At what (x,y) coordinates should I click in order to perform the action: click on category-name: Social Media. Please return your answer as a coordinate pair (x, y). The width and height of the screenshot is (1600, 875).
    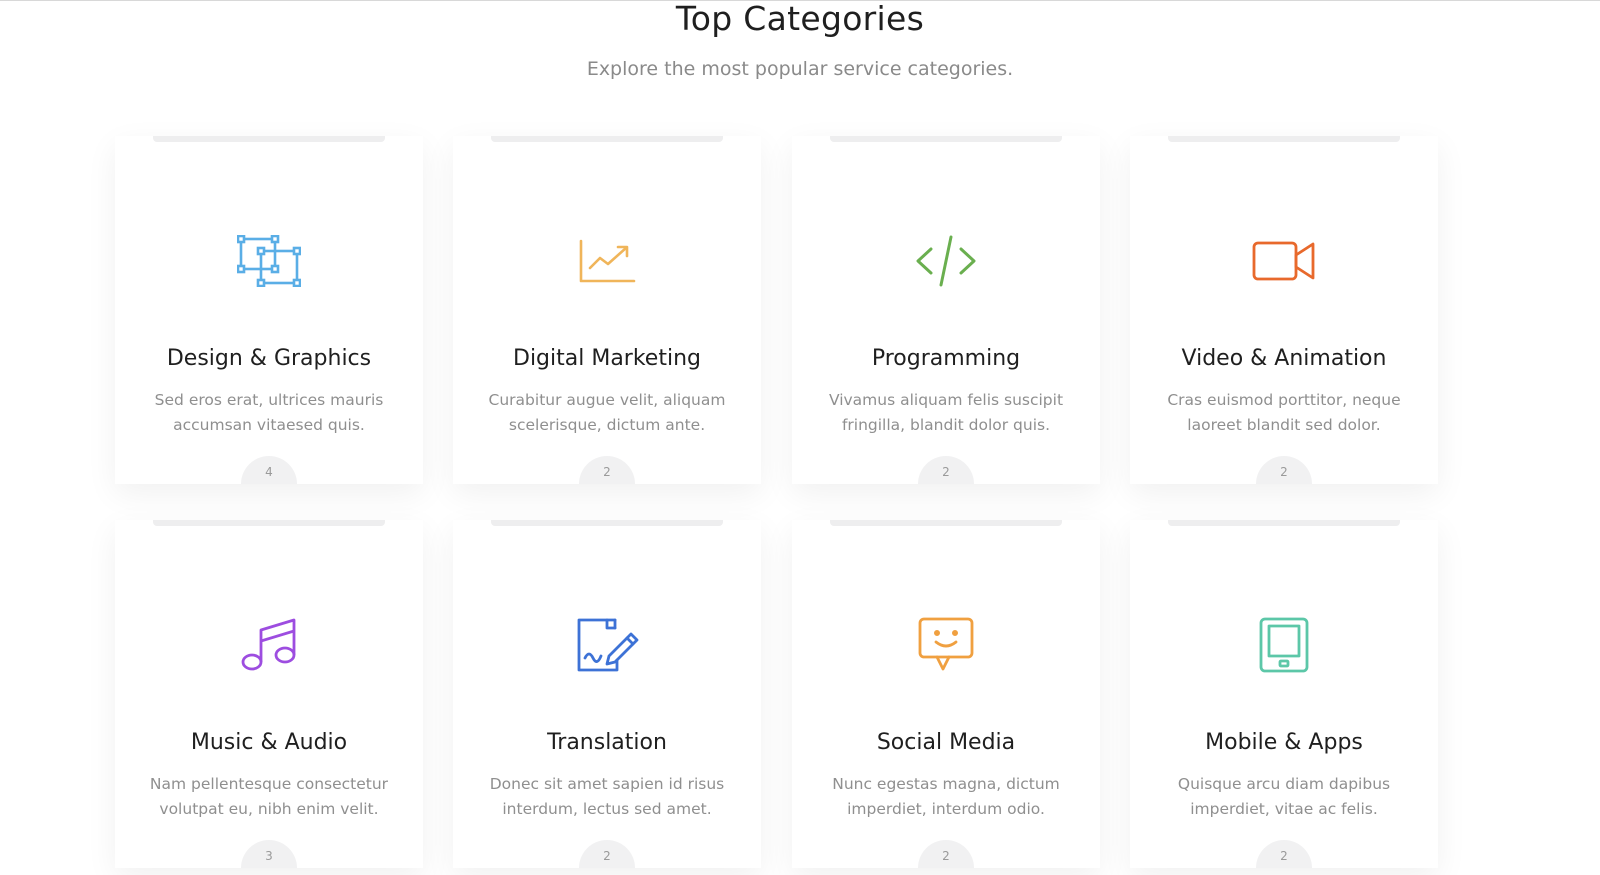
    Looking at the image, I should click on (946, 742).